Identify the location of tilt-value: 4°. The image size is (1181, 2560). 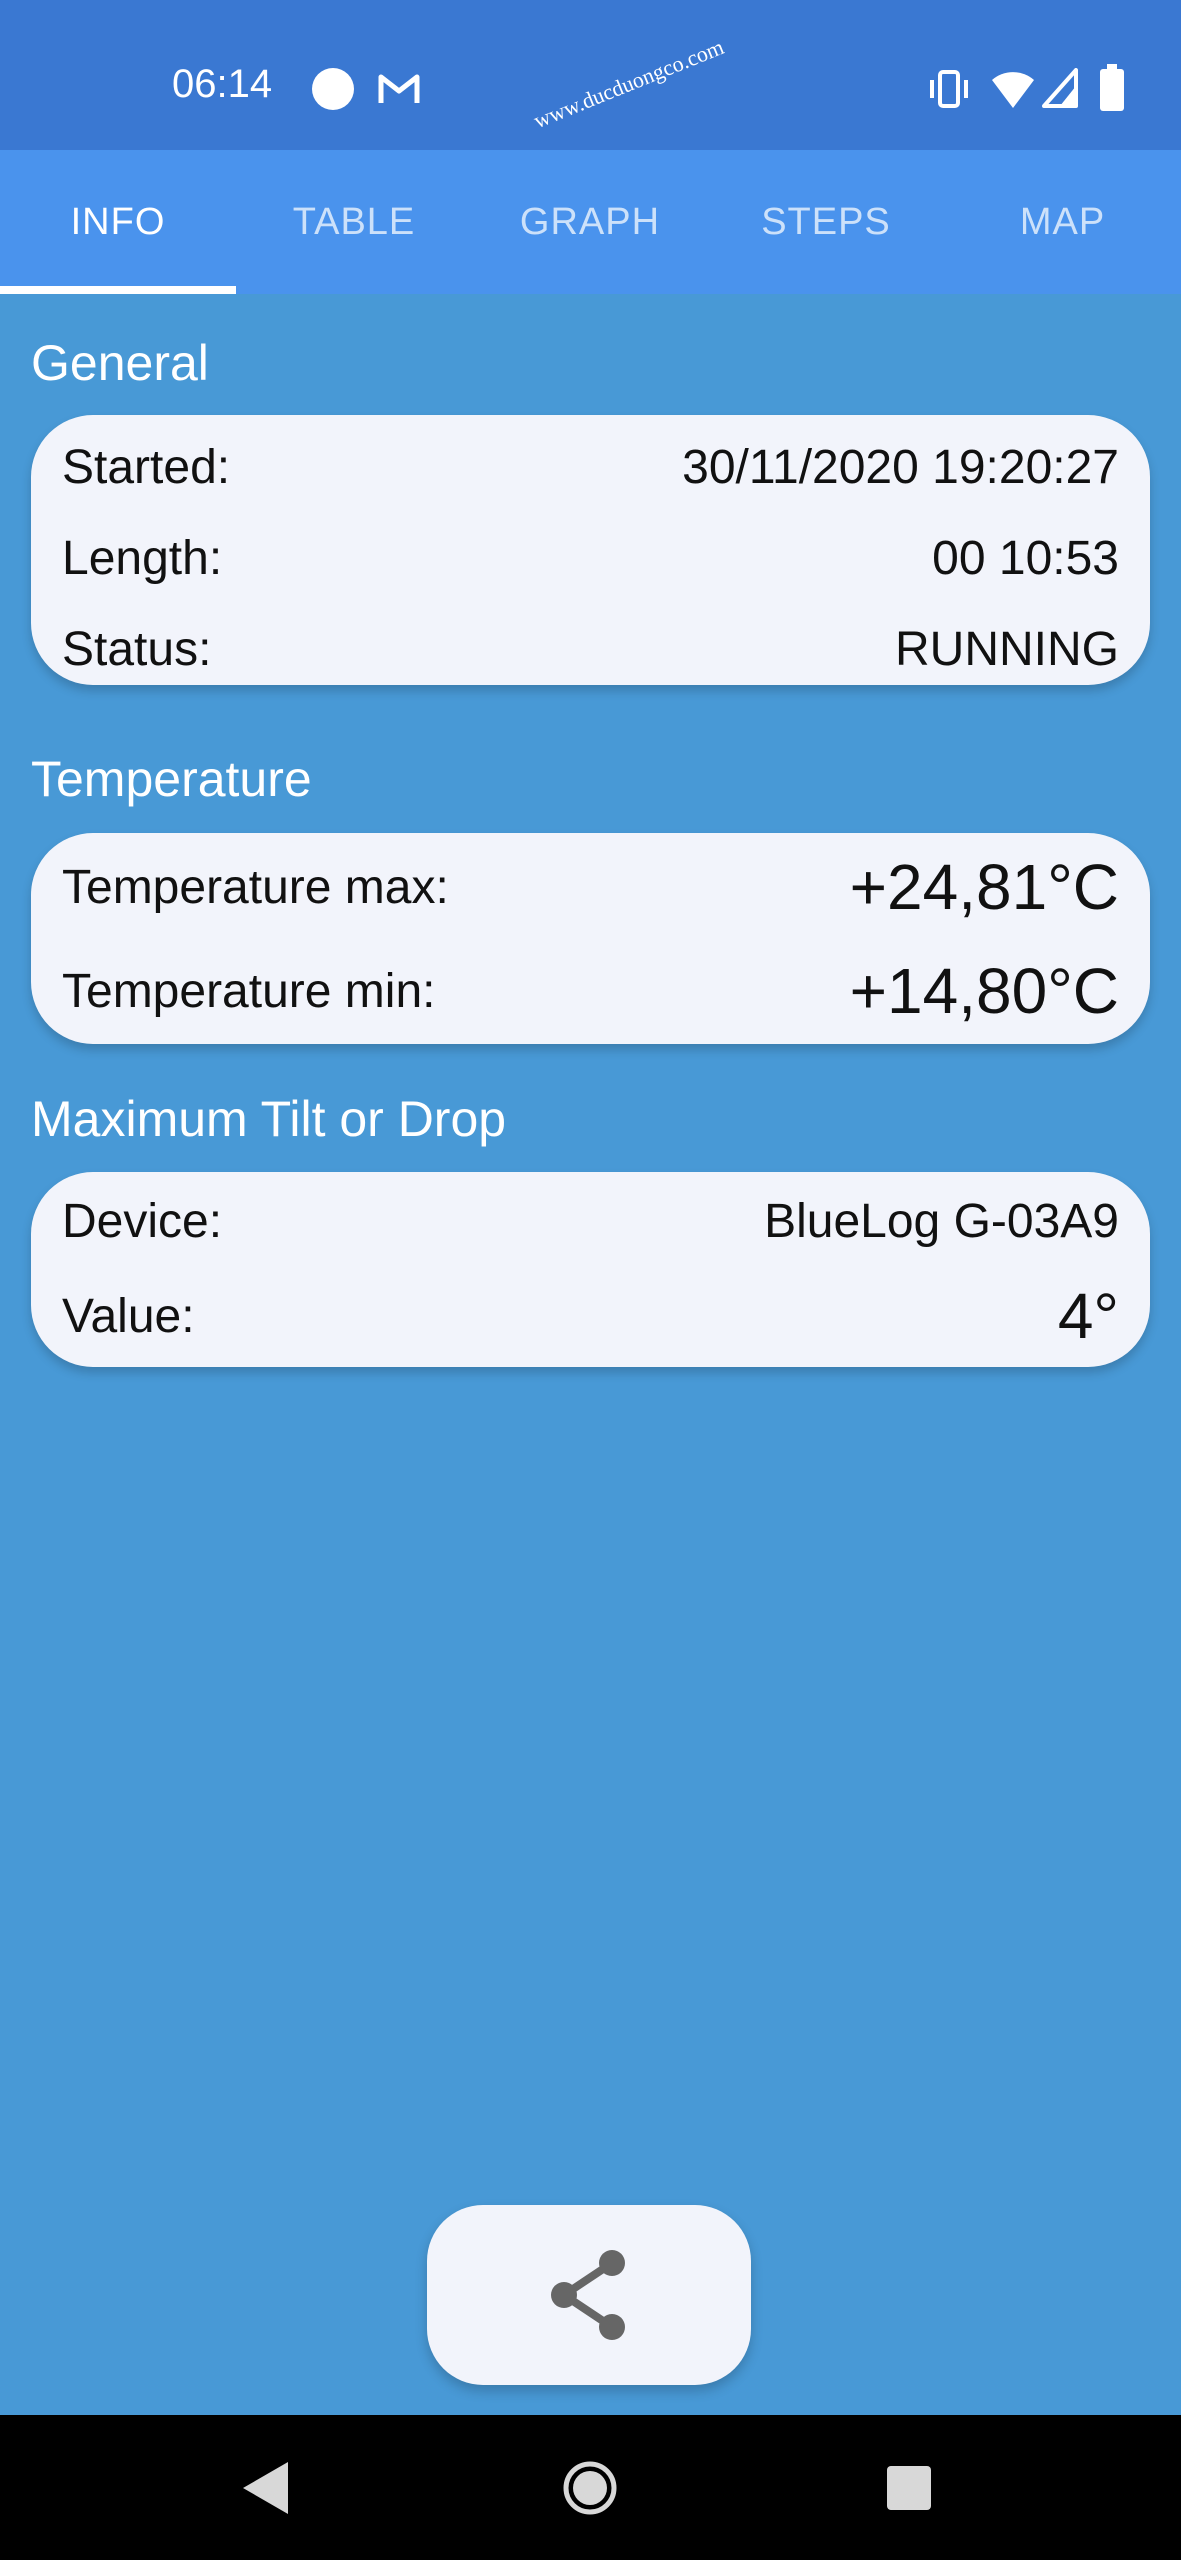
(1088, 1316).